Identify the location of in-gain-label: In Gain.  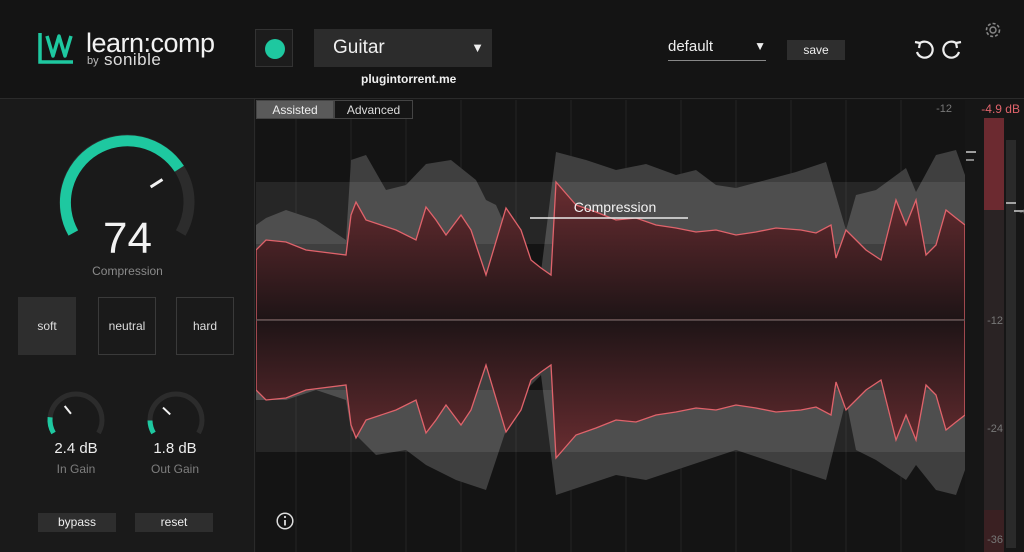
(76, 469).